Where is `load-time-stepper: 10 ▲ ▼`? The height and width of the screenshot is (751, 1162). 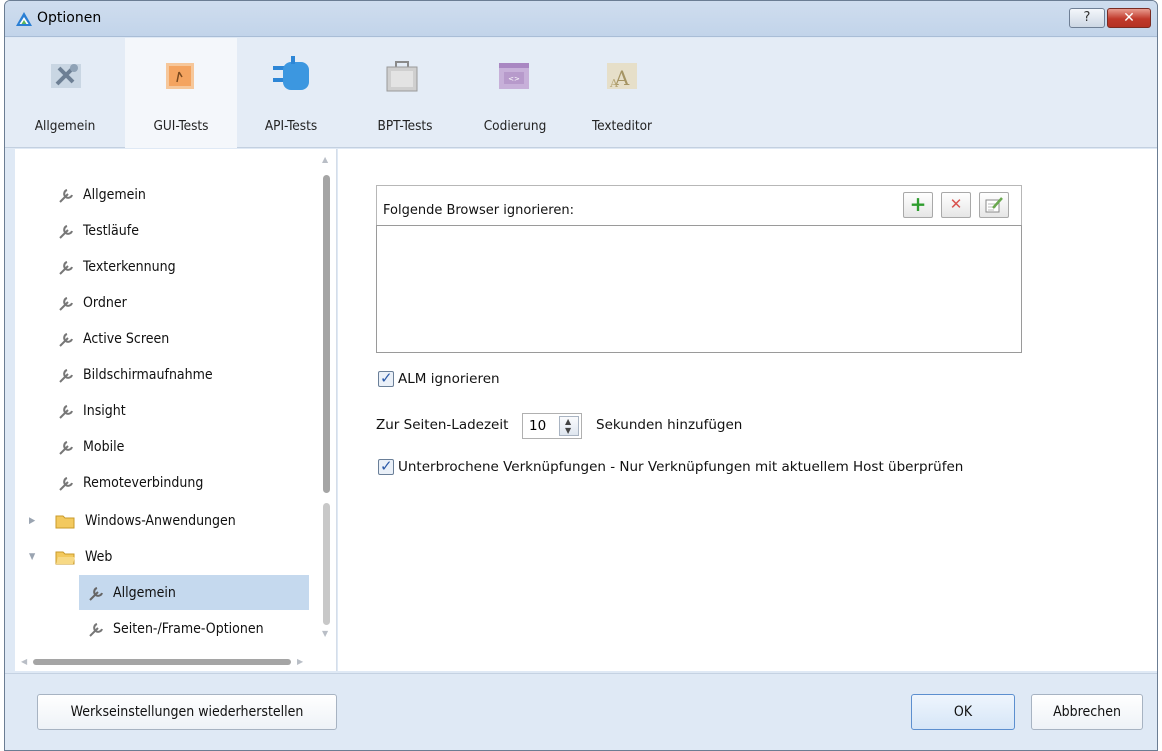 load-time-stepper: 10 ▲ ▼ is located at coordinates (552, 426).